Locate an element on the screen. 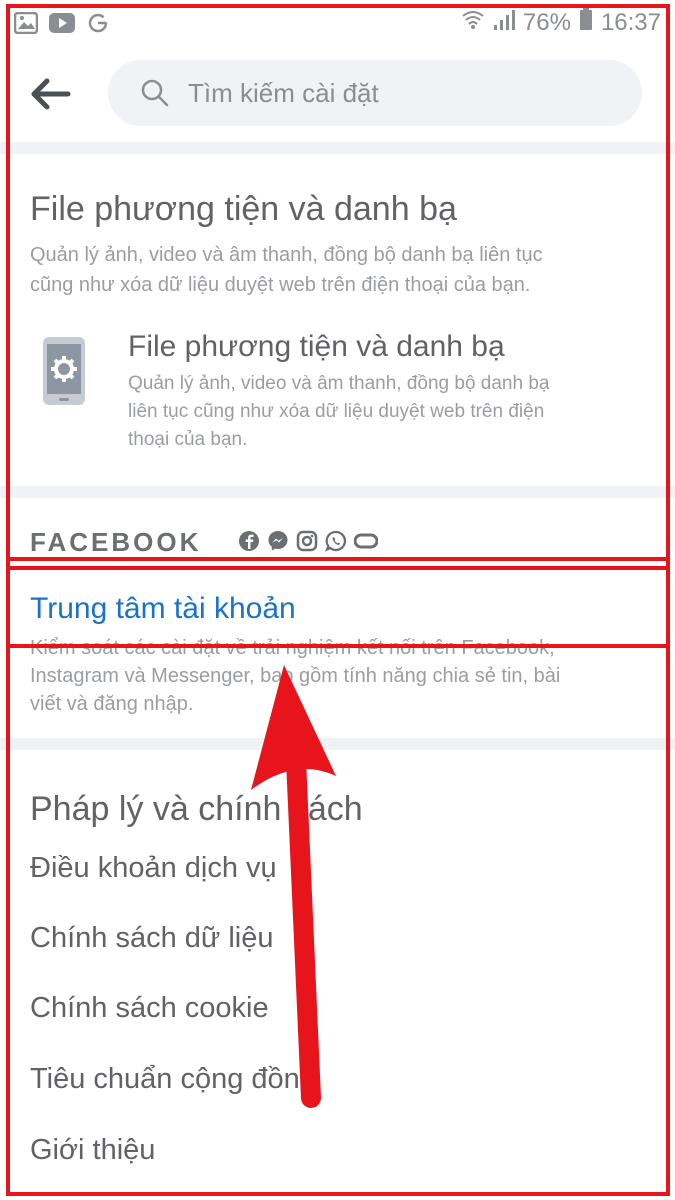  annotation-arrow-icon is located at coordinates (293, 886).